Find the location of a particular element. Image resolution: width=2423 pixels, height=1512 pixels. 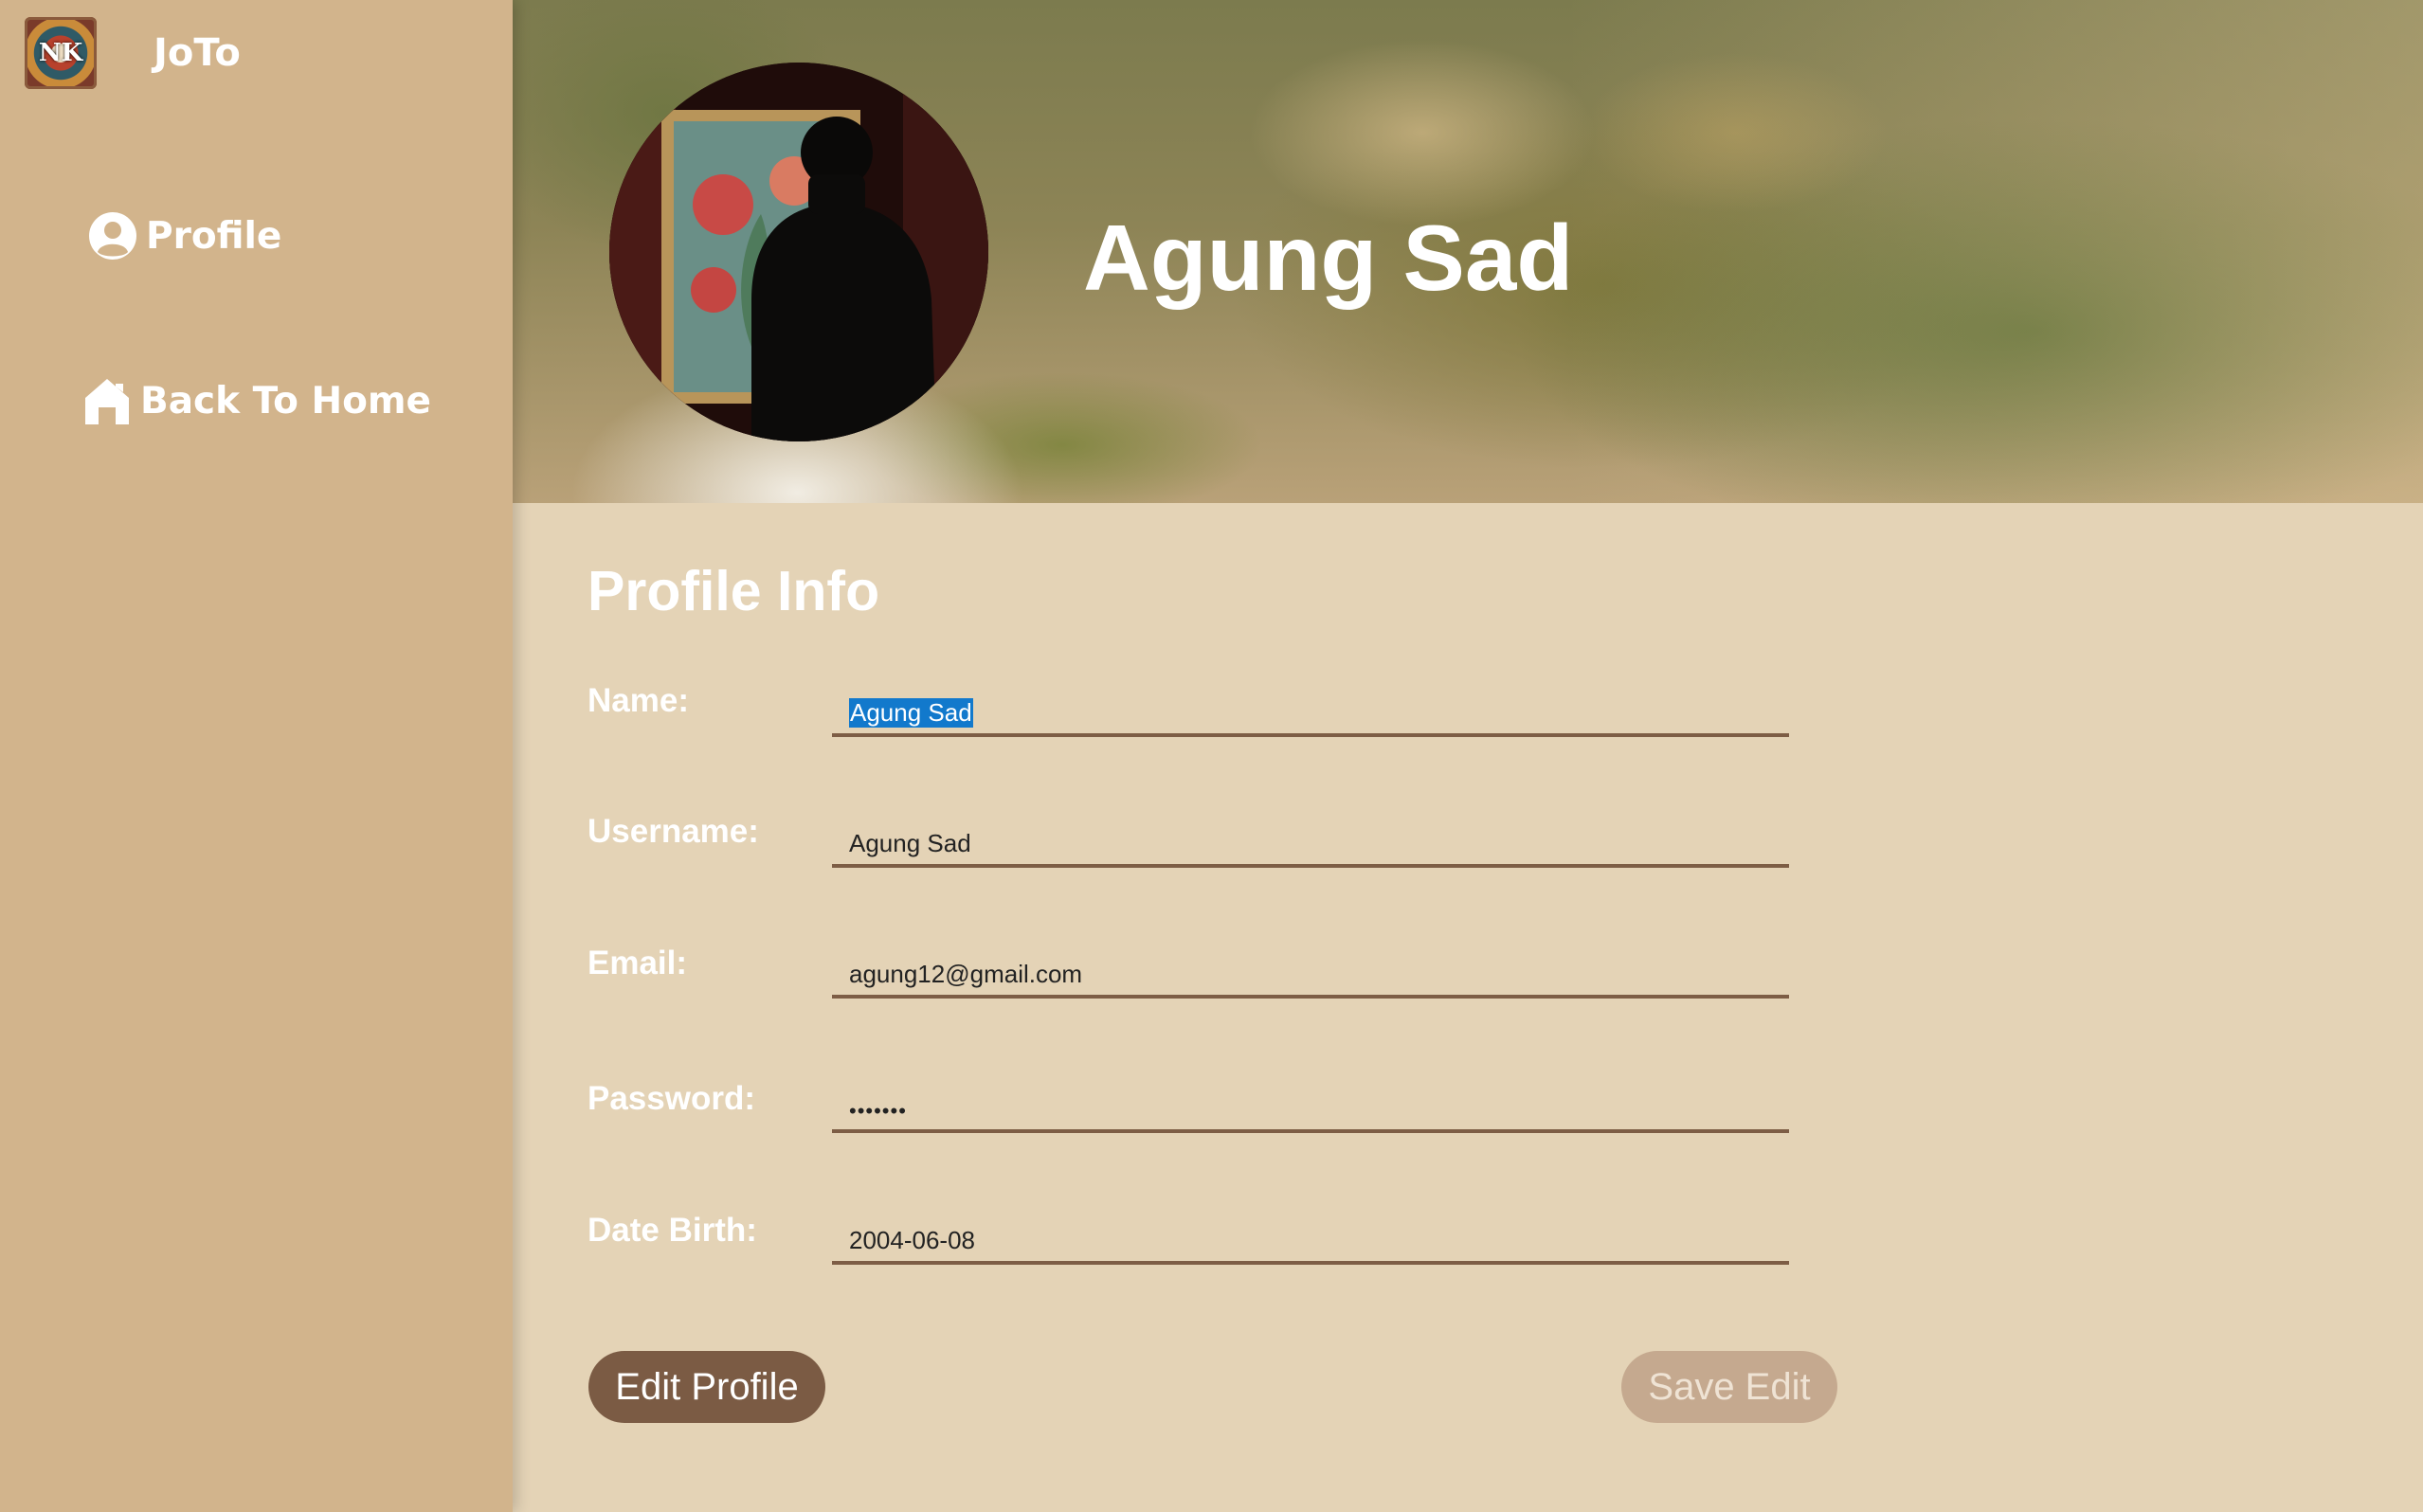

password-label: Password: is located at coordinates (672, 1098).